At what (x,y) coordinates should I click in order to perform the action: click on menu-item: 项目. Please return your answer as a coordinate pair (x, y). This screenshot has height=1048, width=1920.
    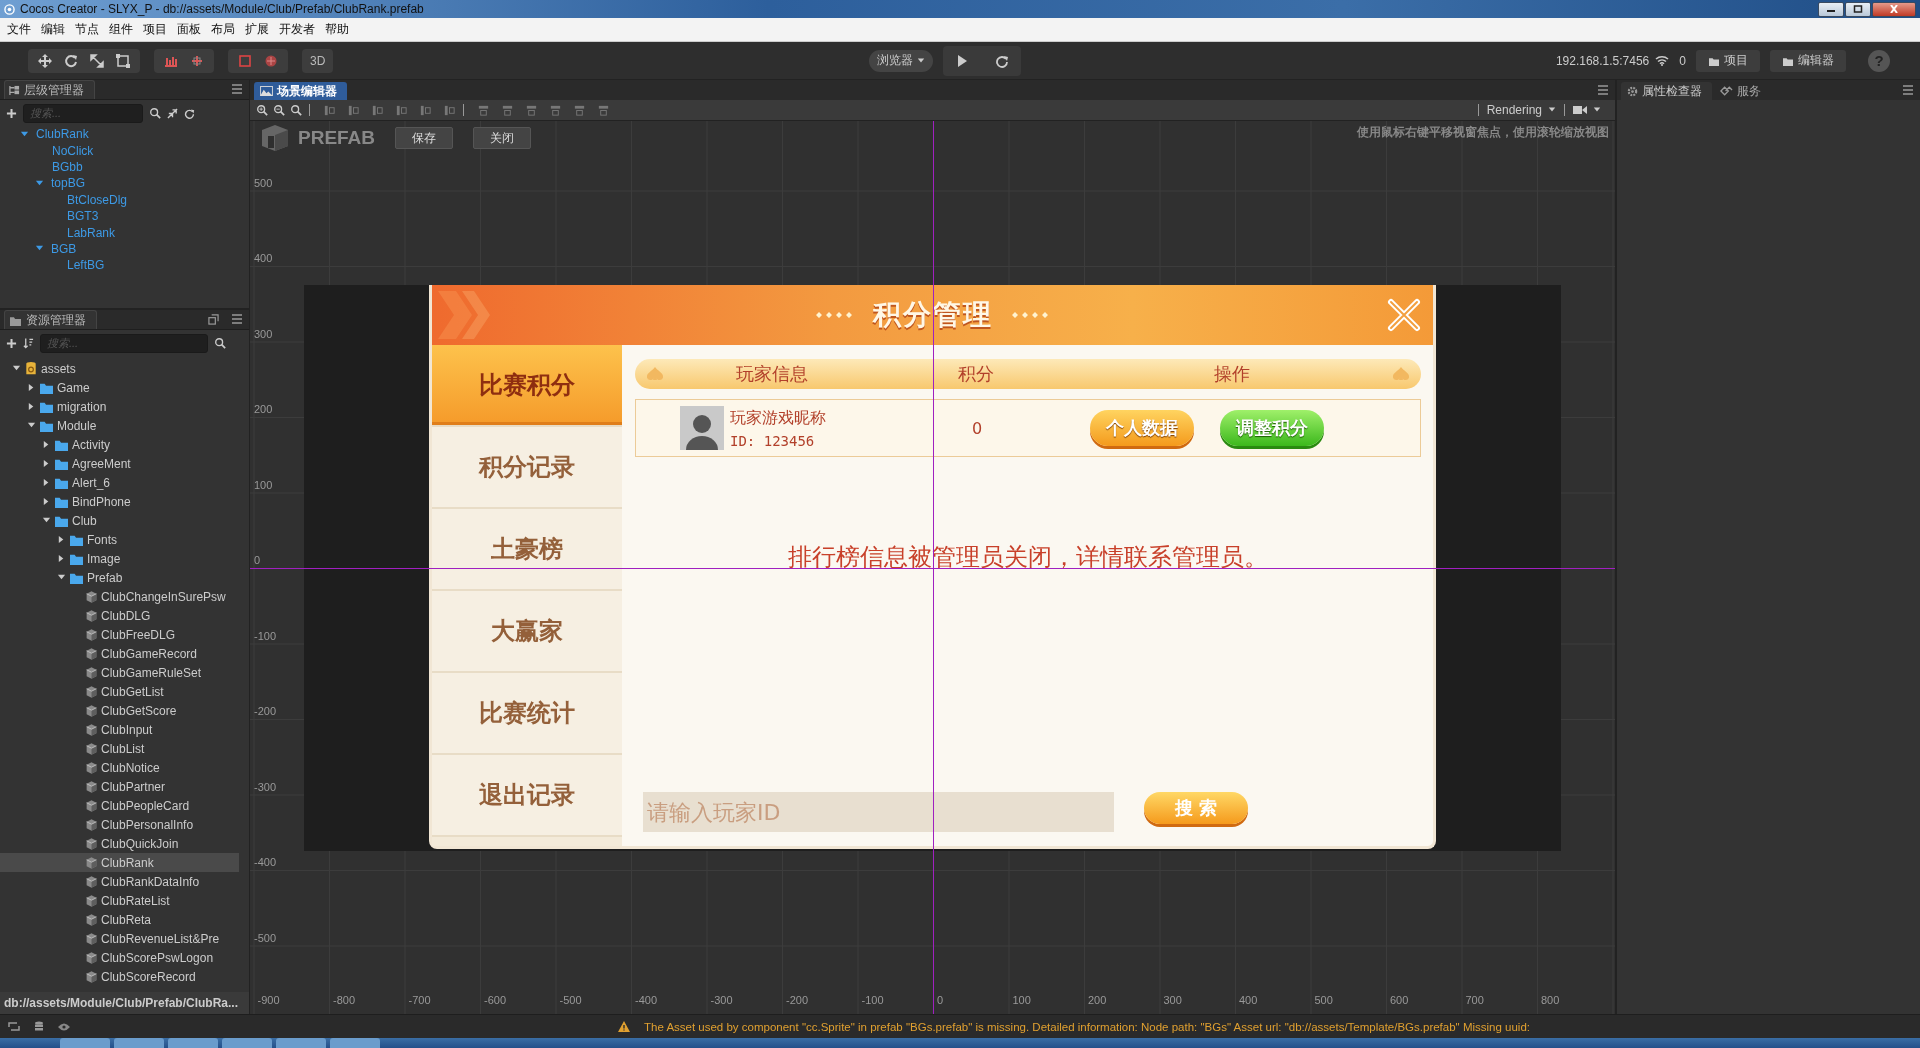
    Looking at the image, I should click on (155, 29).